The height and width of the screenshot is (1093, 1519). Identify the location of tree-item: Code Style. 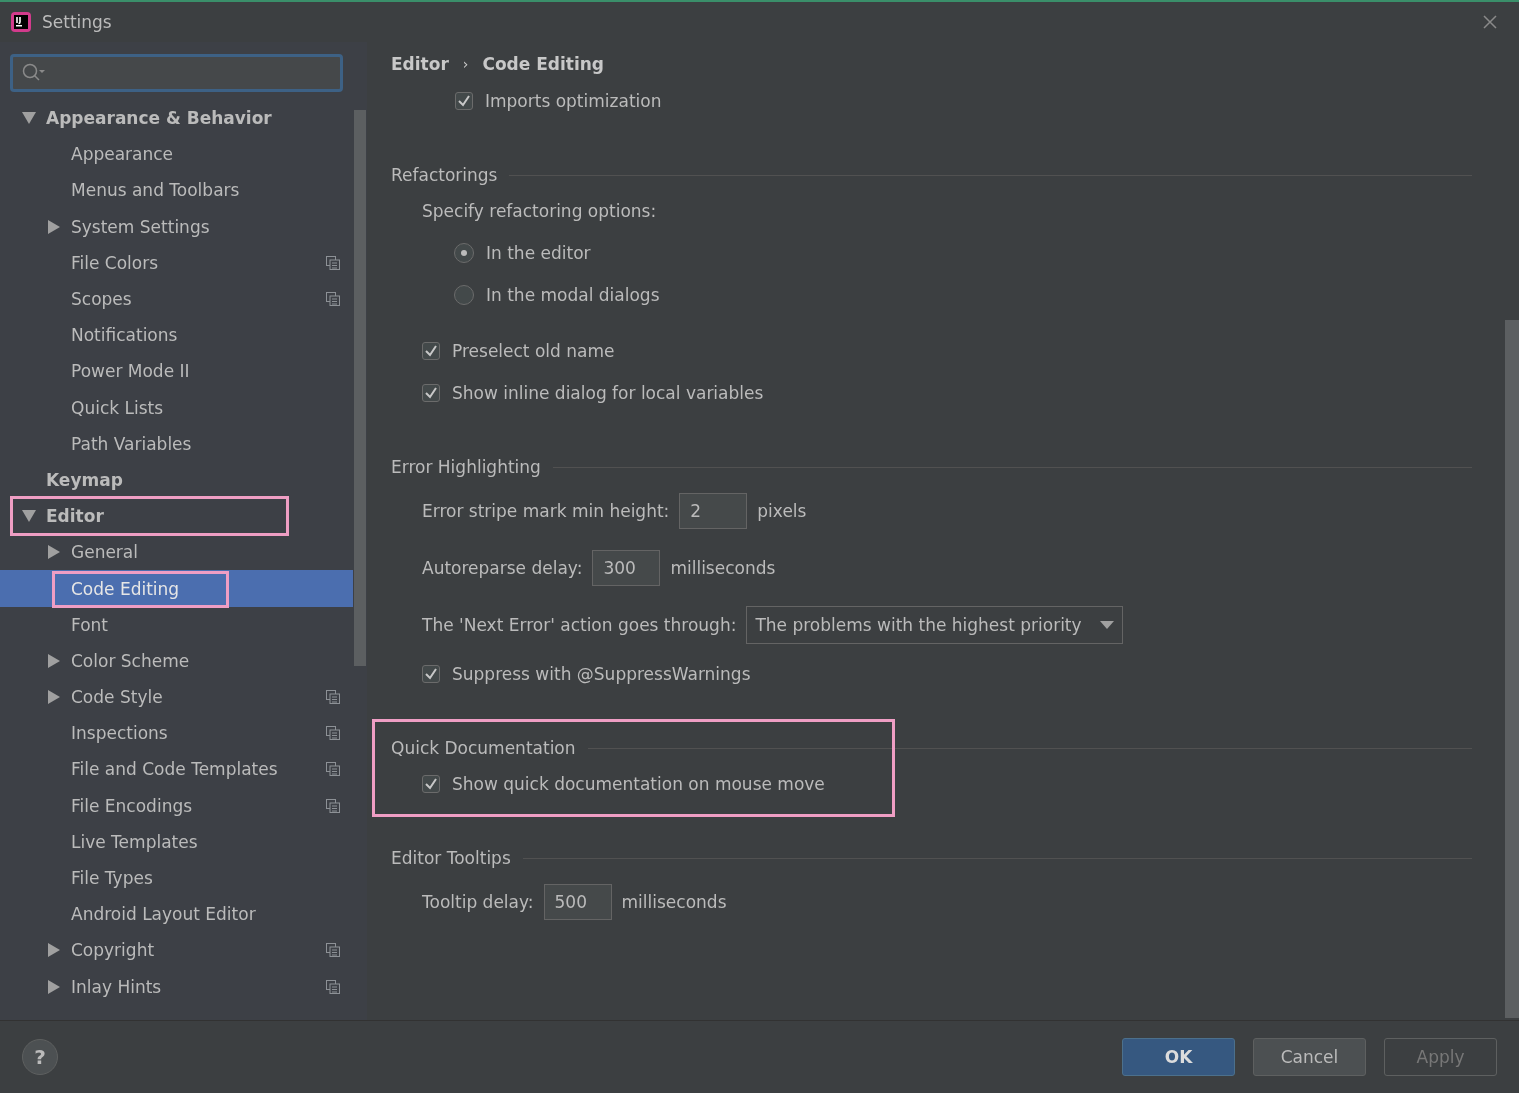
(176, 697).